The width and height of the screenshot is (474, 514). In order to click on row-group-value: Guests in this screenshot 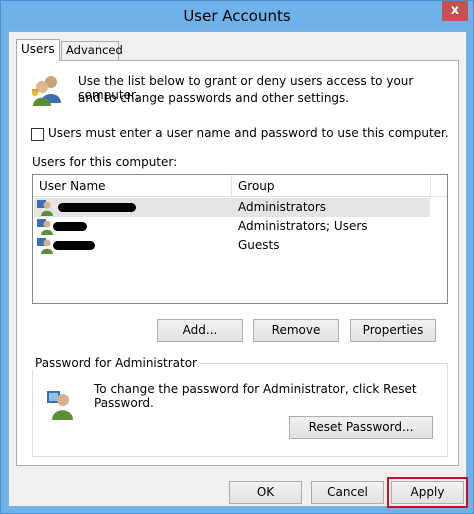, I will do `click(259, 245)`.